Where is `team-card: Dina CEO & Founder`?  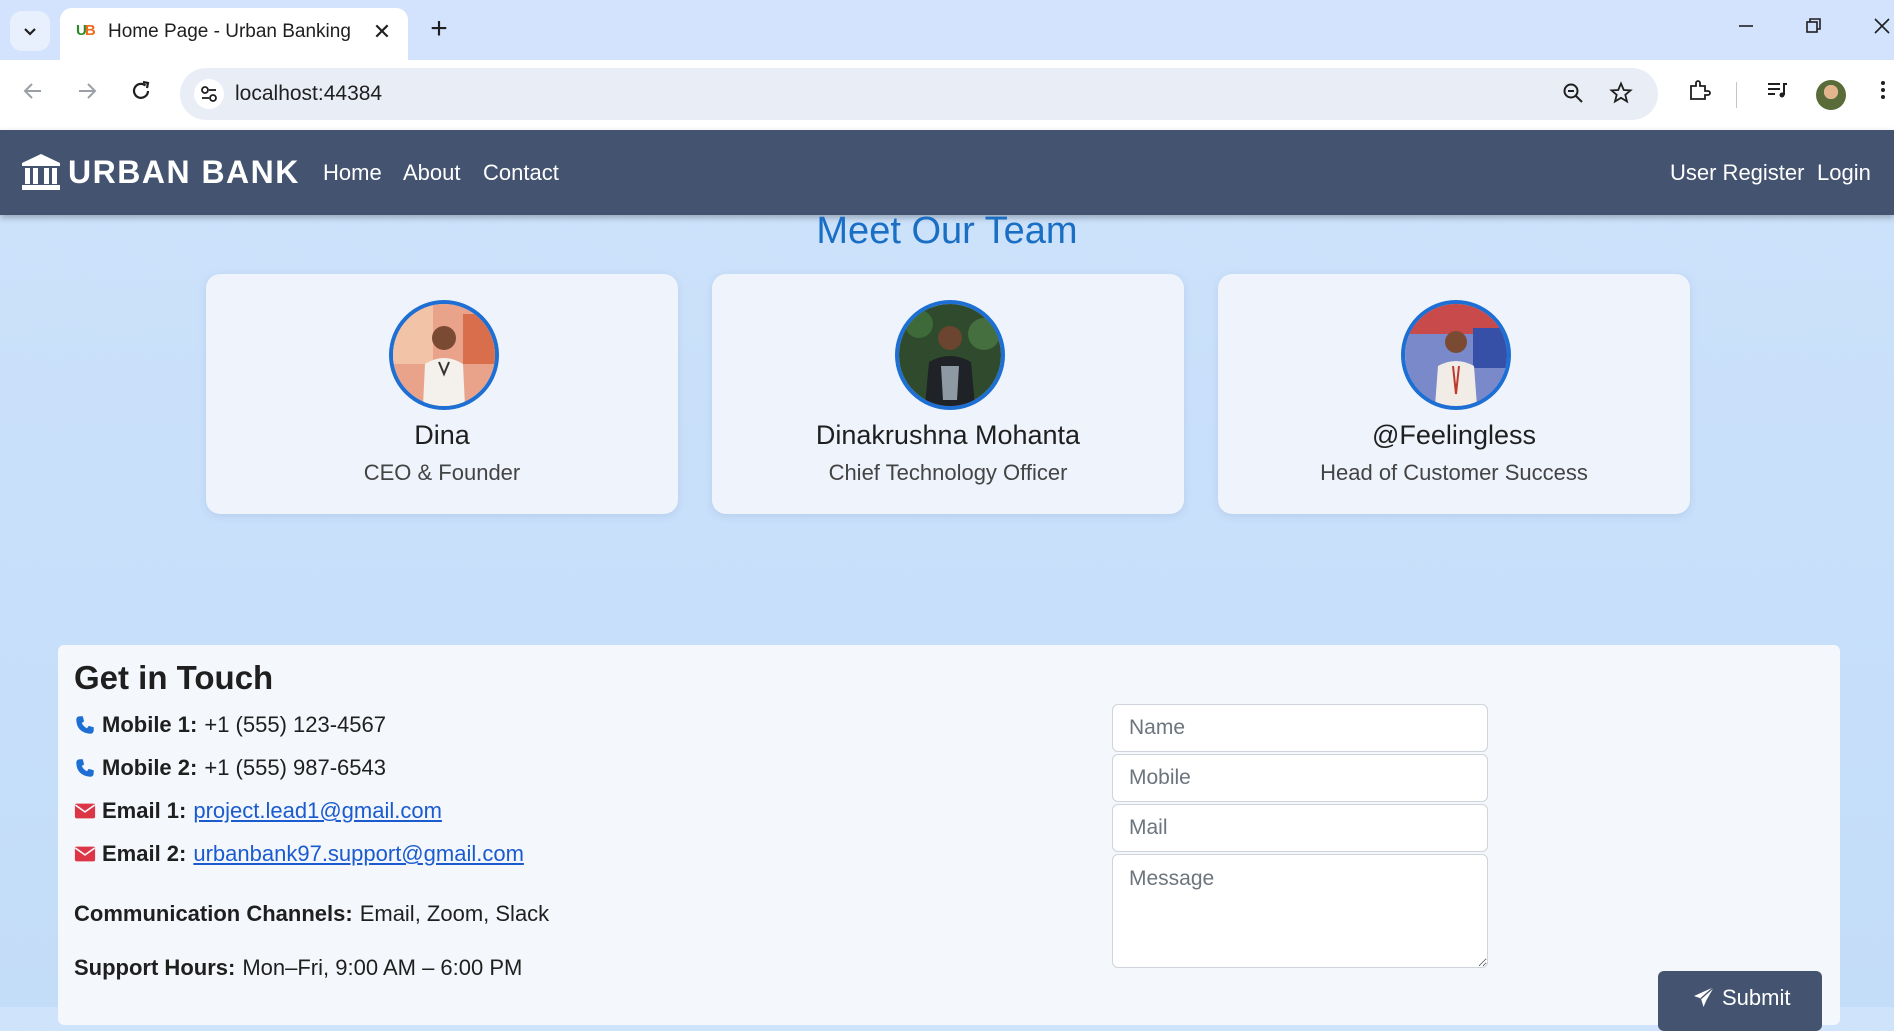 team-card: Dina CEO & Founder is located at coordinates (442, 394).